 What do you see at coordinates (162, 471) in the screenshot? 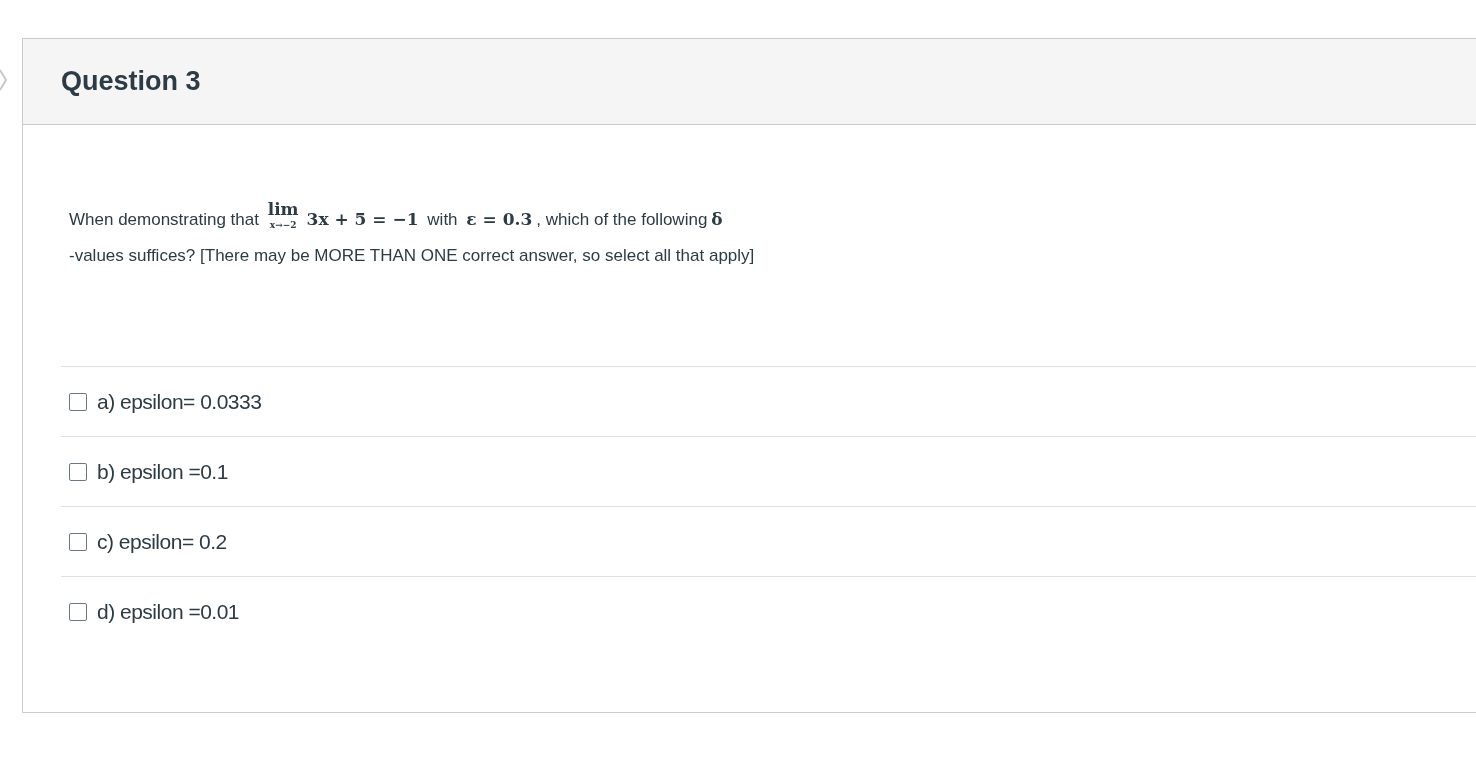
I see `answer-label: b) epsilon =0.1` at bounding box center [162, 471].